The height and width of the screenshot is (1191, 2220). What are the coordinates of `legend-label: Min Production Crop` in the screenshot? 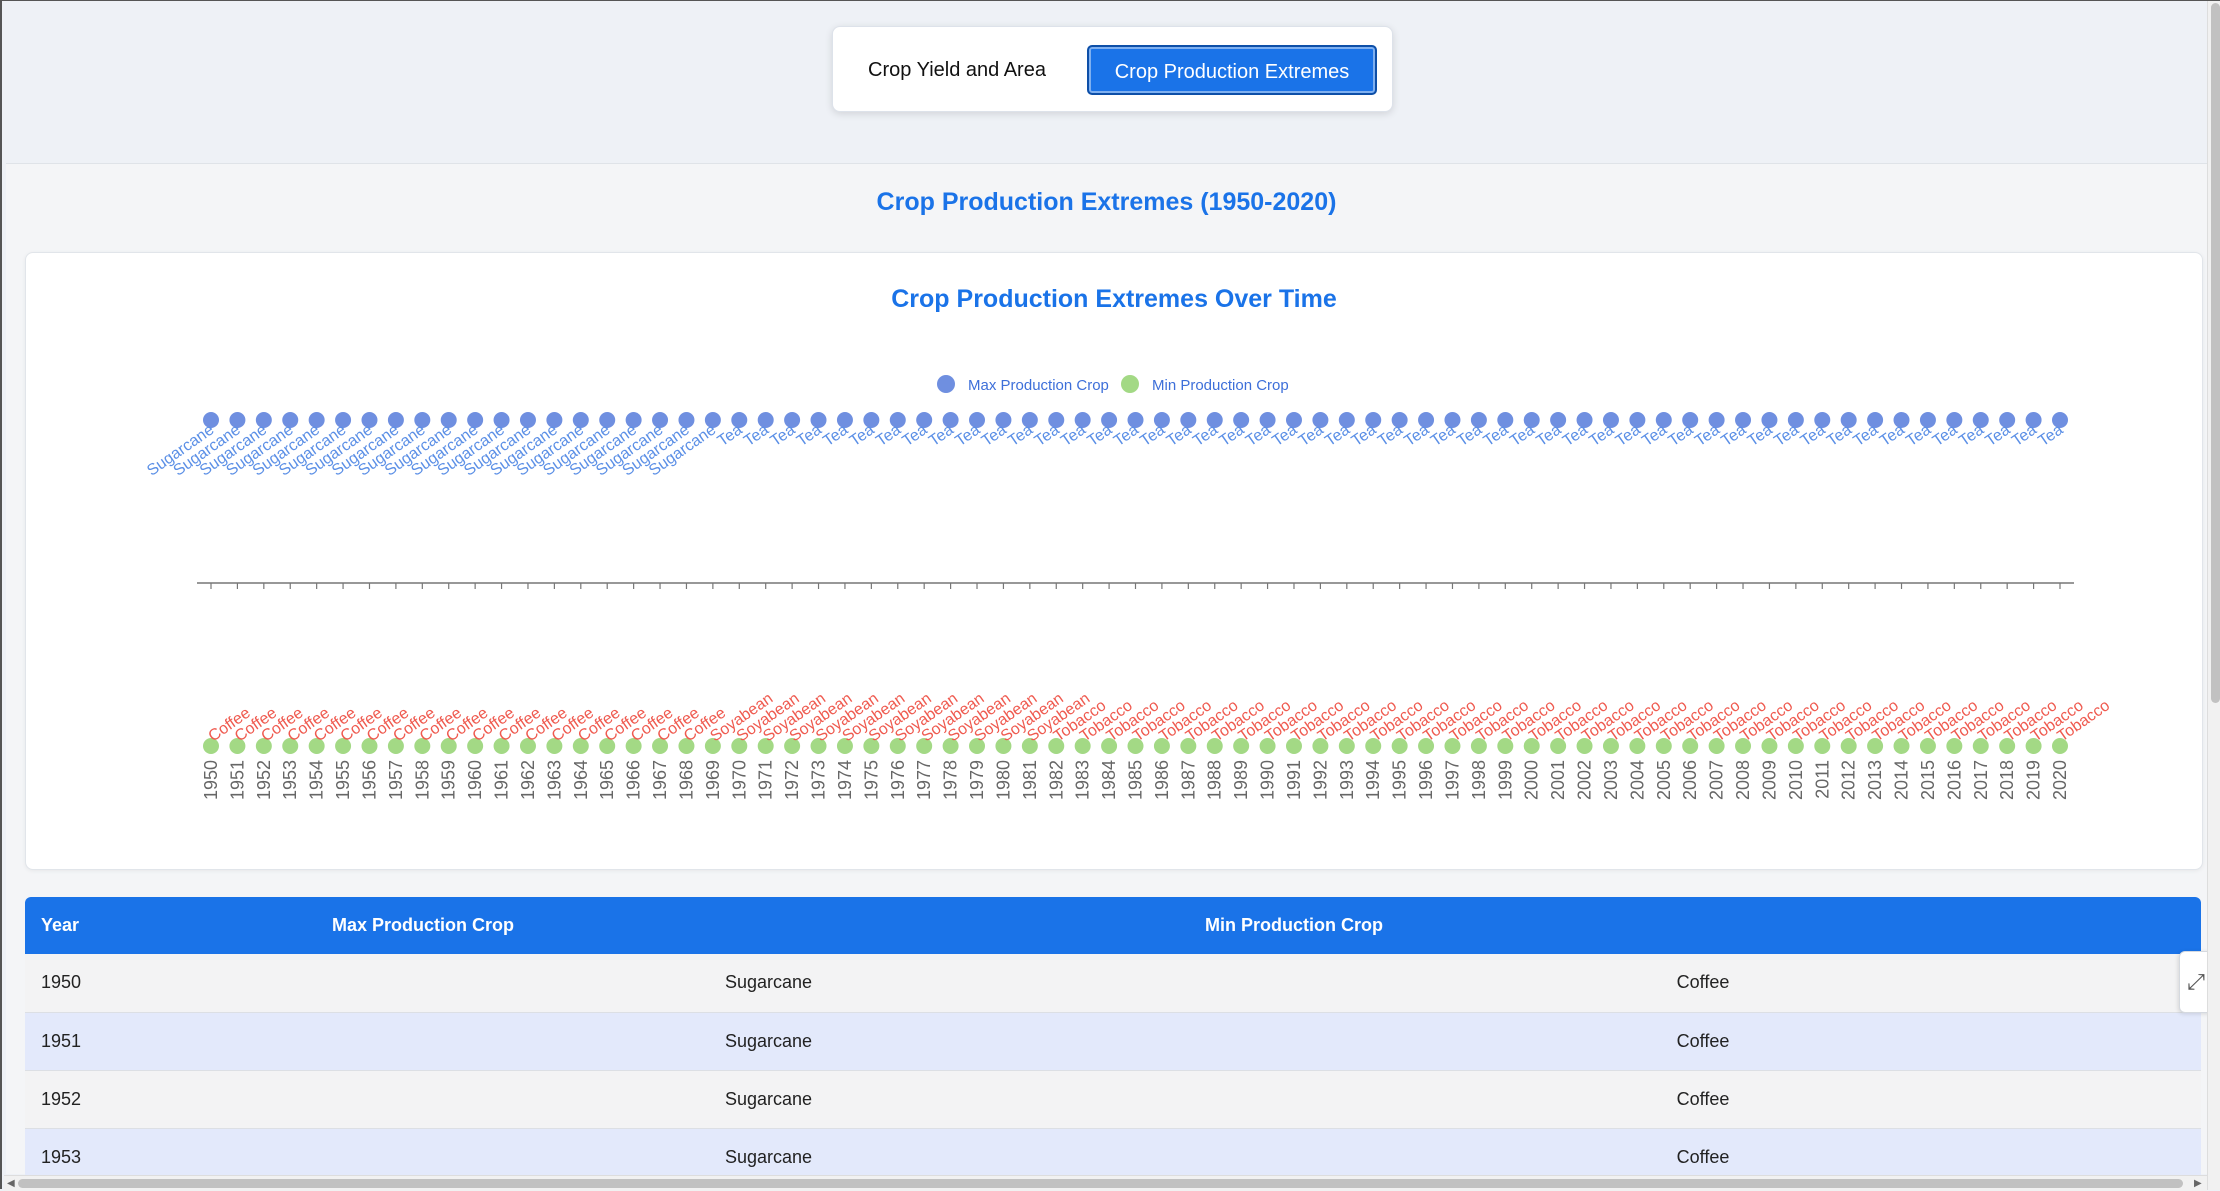 It's located at (1220, 385).